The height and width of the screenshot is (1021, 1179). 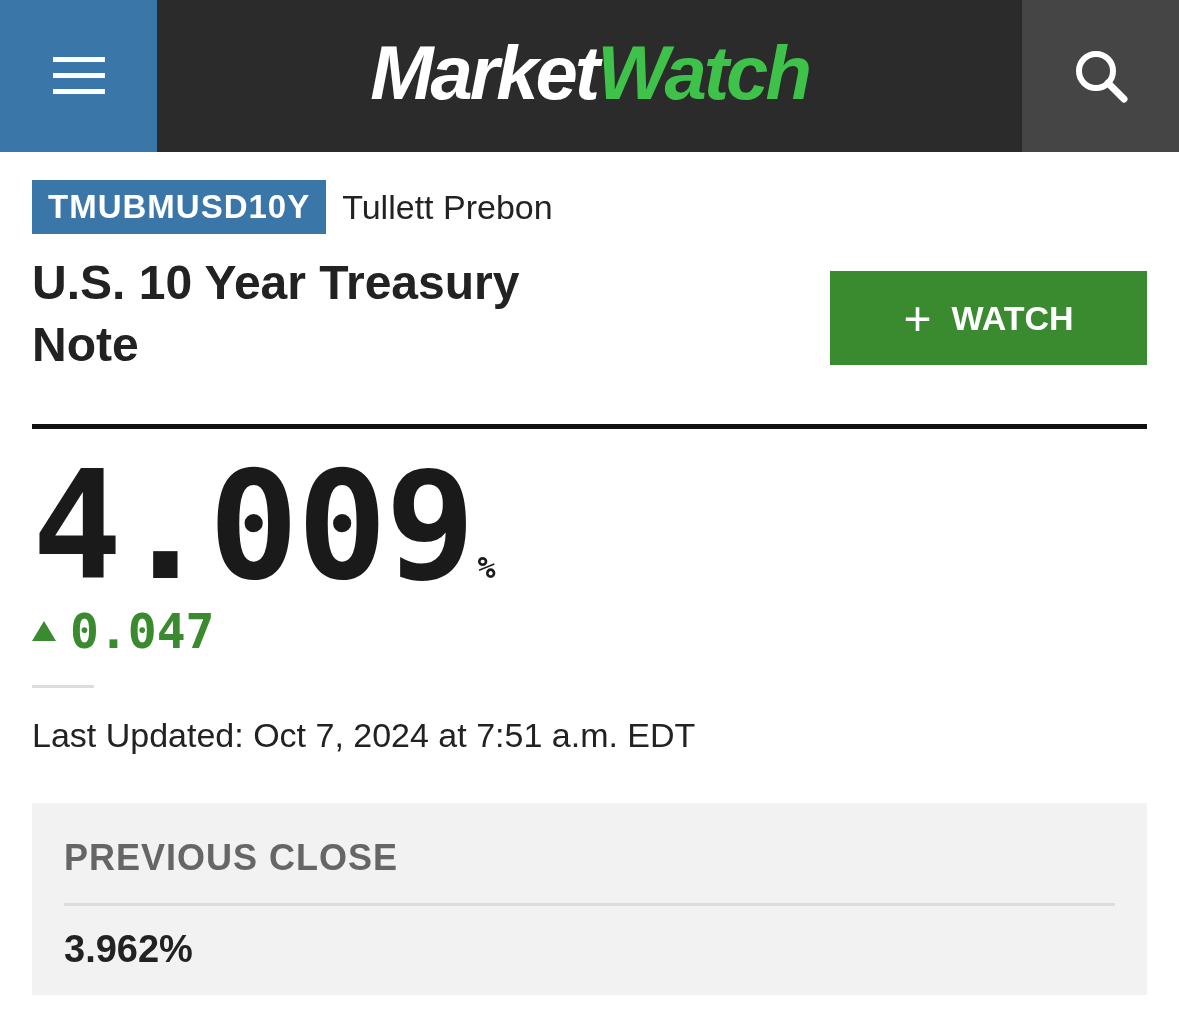 I want to click on search-icon, so click(x=1100, y=76).